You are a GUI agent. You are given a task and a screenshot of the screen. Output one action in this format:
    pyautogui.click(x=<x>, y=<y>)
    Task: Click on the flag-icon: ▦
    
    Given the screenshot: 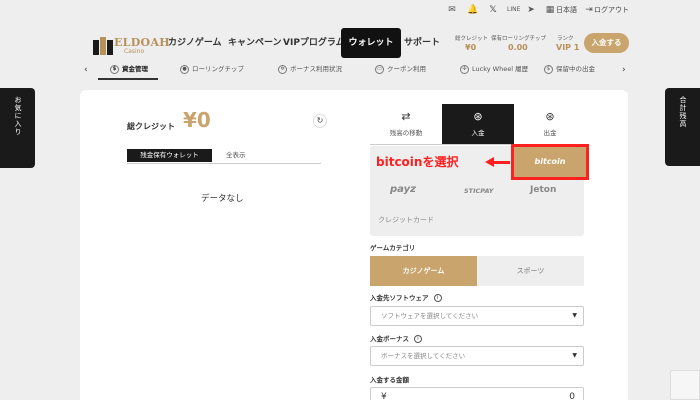 What is the action you would take?
    pyautogui.click(x=550, y=10)
    